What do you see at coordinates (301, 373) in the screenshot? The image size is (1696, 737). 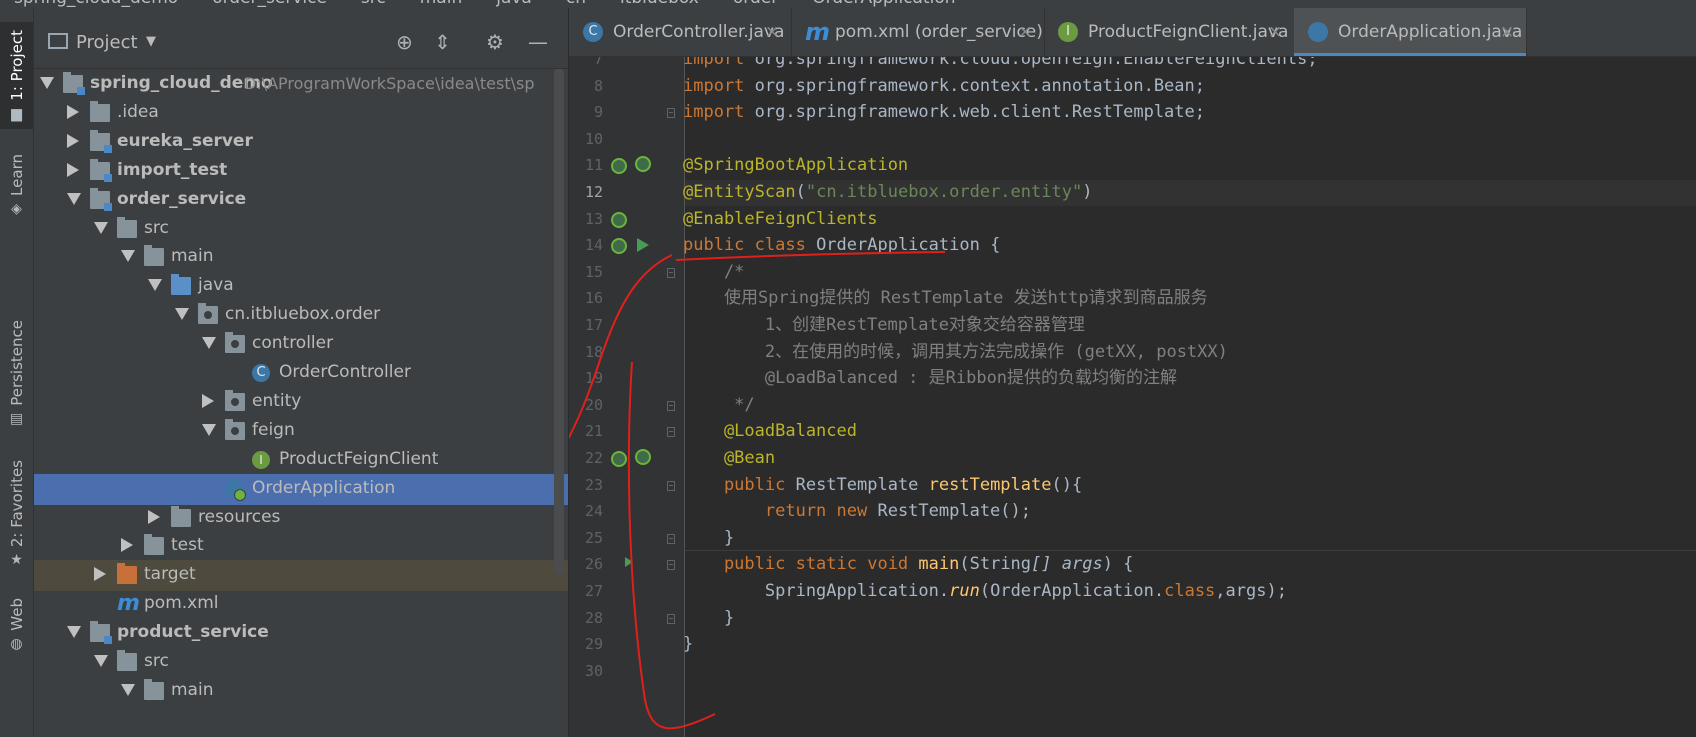 I see `tree-item: C OrderController` at bounding box center [301, 373].